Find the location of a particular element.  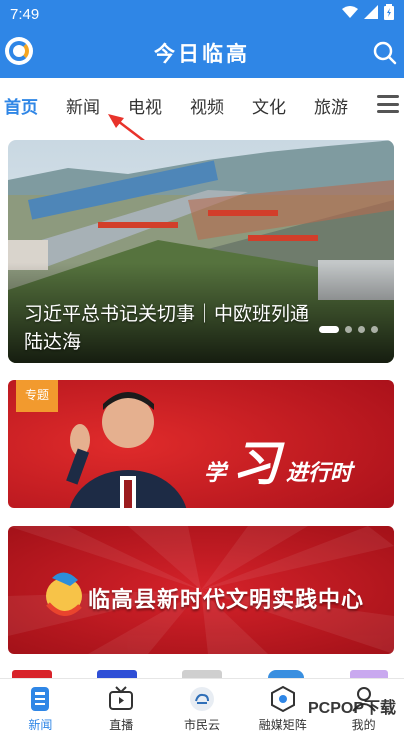

tab-news: 新闻 is located at coordinates (83, 105).